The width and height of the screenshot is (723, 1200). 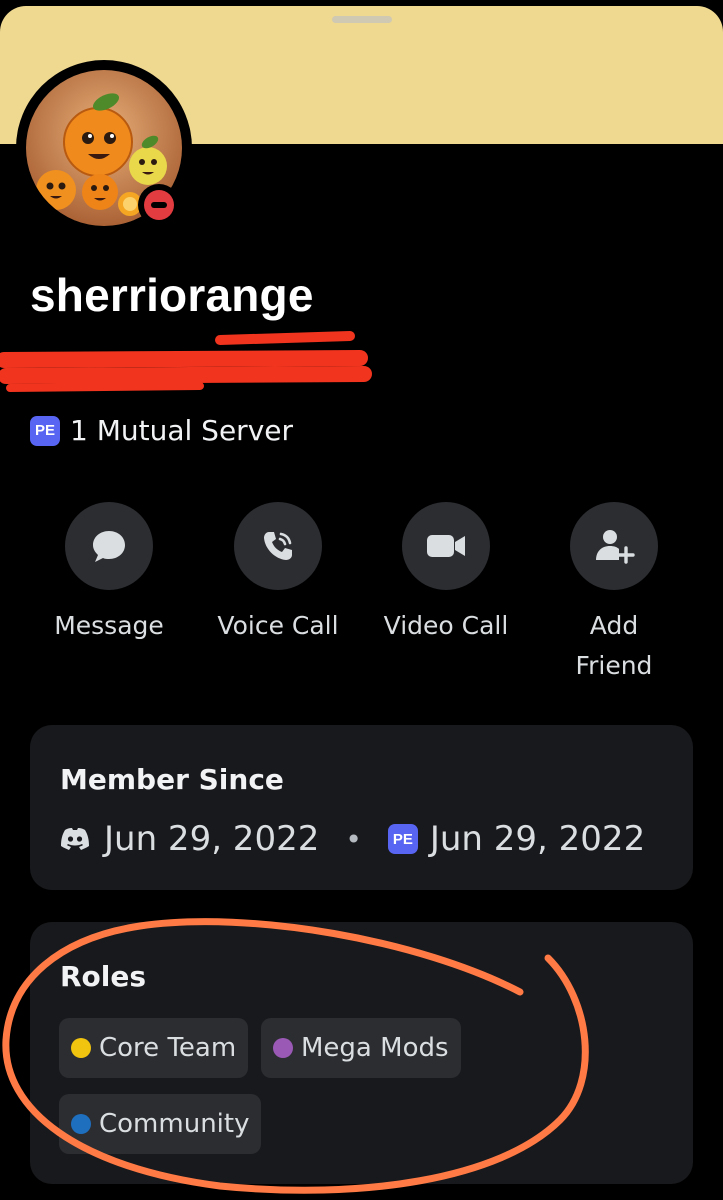 What do you see at coordinates (109, 625) in the screenshot?
I see `message-label: Message` at bounding box center [109, 625].